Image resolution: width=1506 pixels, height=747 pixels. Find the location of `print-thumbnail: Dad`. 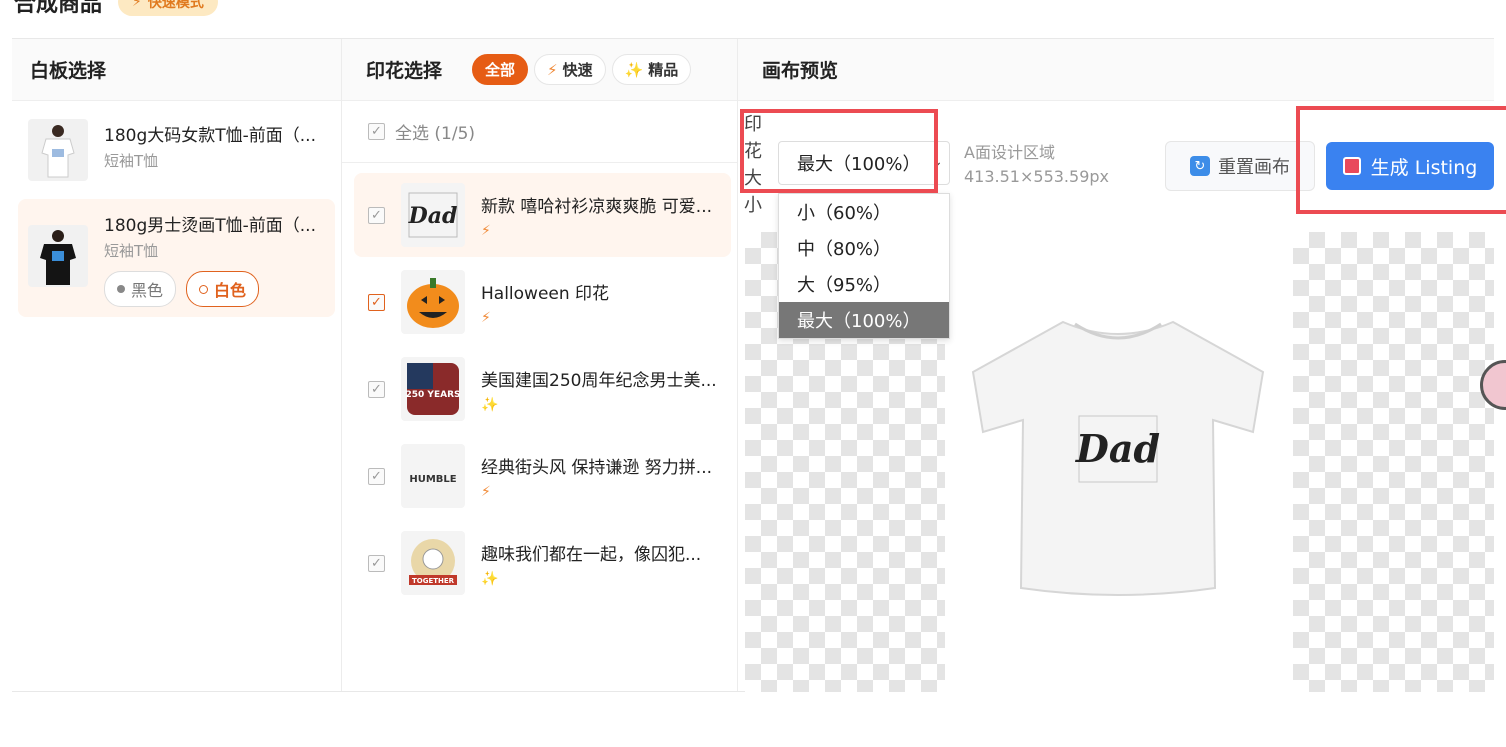

print-thumbnail: Dad is located at coordinates (433, 215).